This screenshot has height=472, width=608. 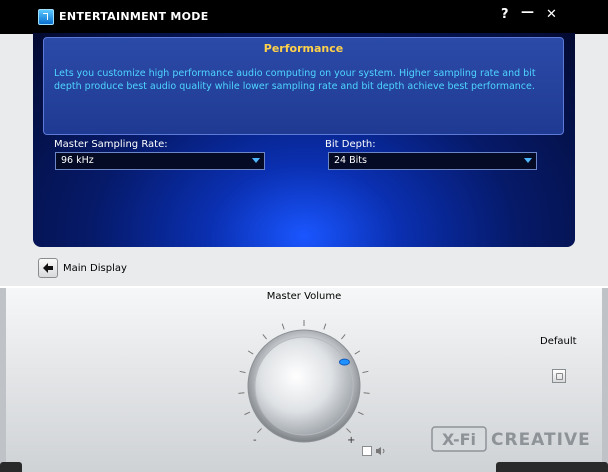 I want to click on default-label: Default, so click(x=558, y=341).